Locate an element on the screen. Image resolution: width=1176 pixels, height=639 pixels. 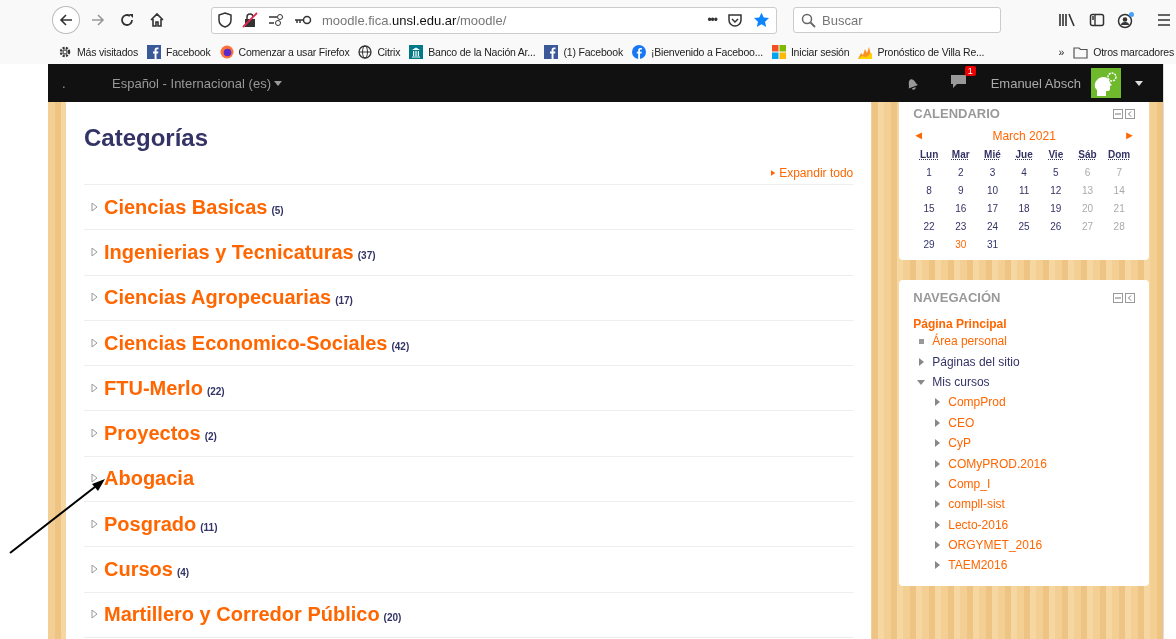
bookmark-link: Facebook is located at coordinates (179, 52).